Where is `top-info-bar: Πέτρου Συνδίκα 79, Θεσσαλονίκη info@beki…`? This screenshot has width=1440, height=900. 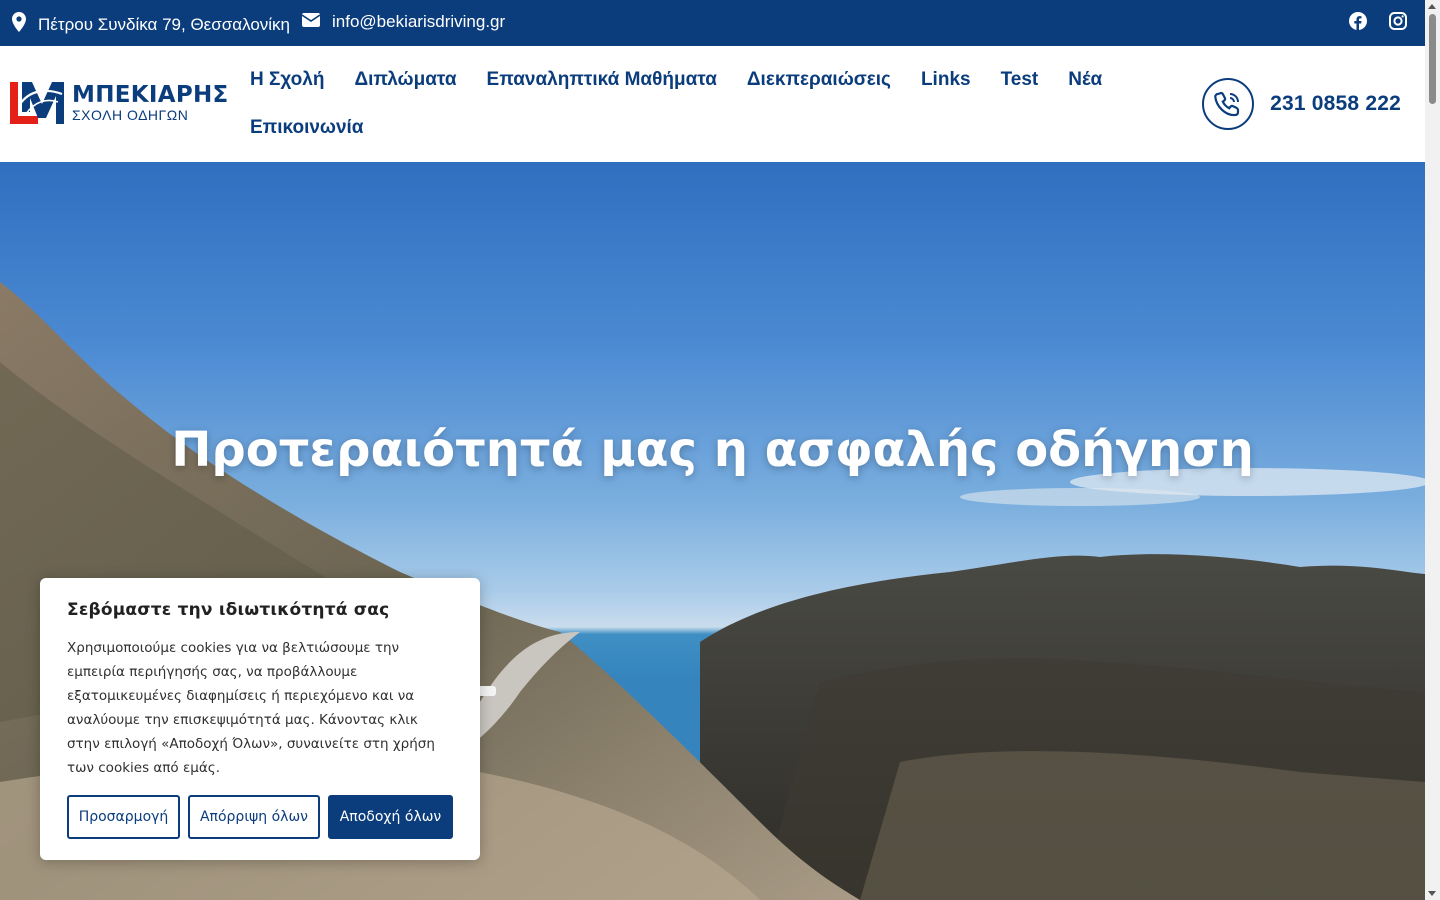 top-info-bar: Πέτρου Συνδίκα 79, Θεσσαλονίκη info@beki… is located at coordinates (712, 23).